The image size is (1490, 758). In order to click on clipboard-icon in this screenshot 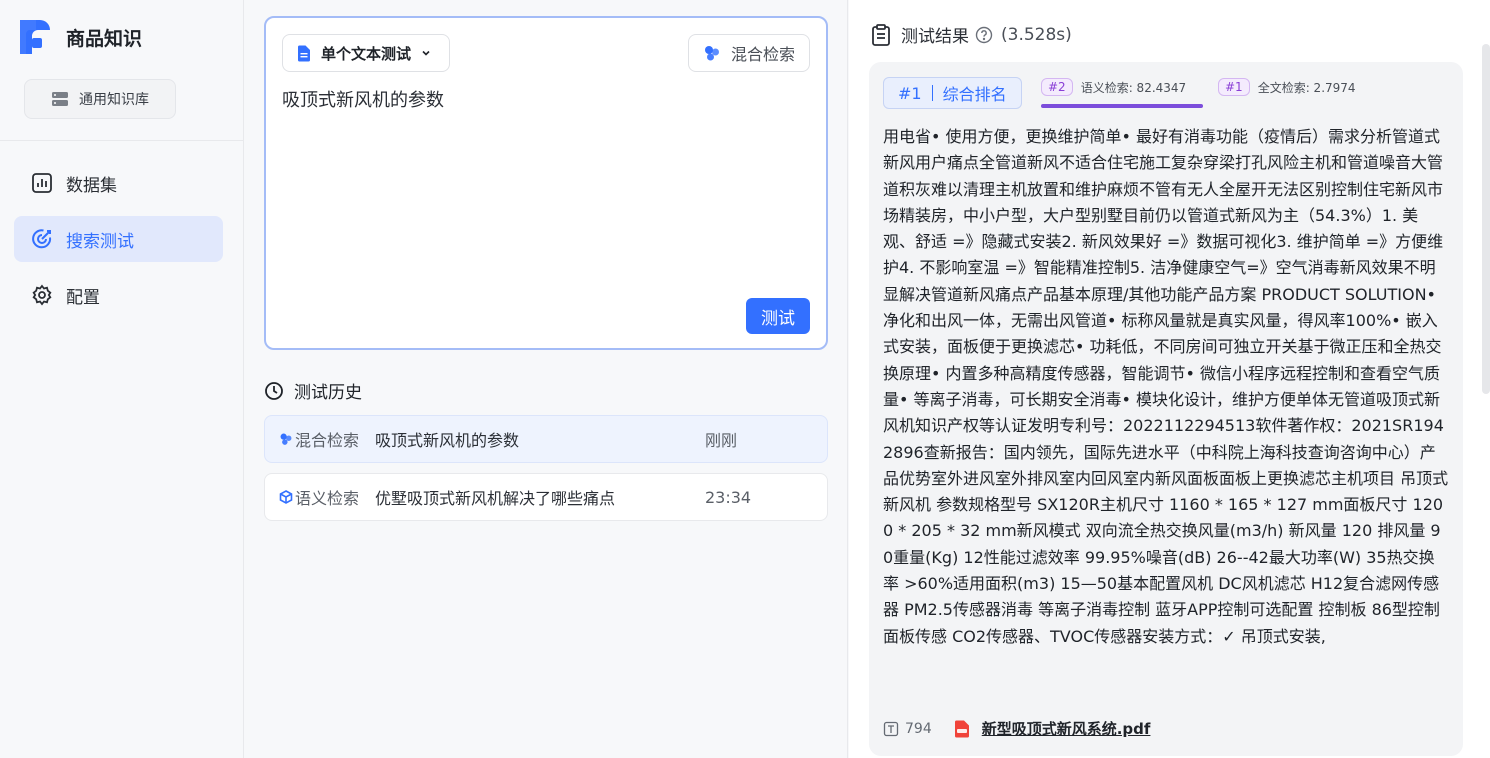, I will do `click(881, 34)`.